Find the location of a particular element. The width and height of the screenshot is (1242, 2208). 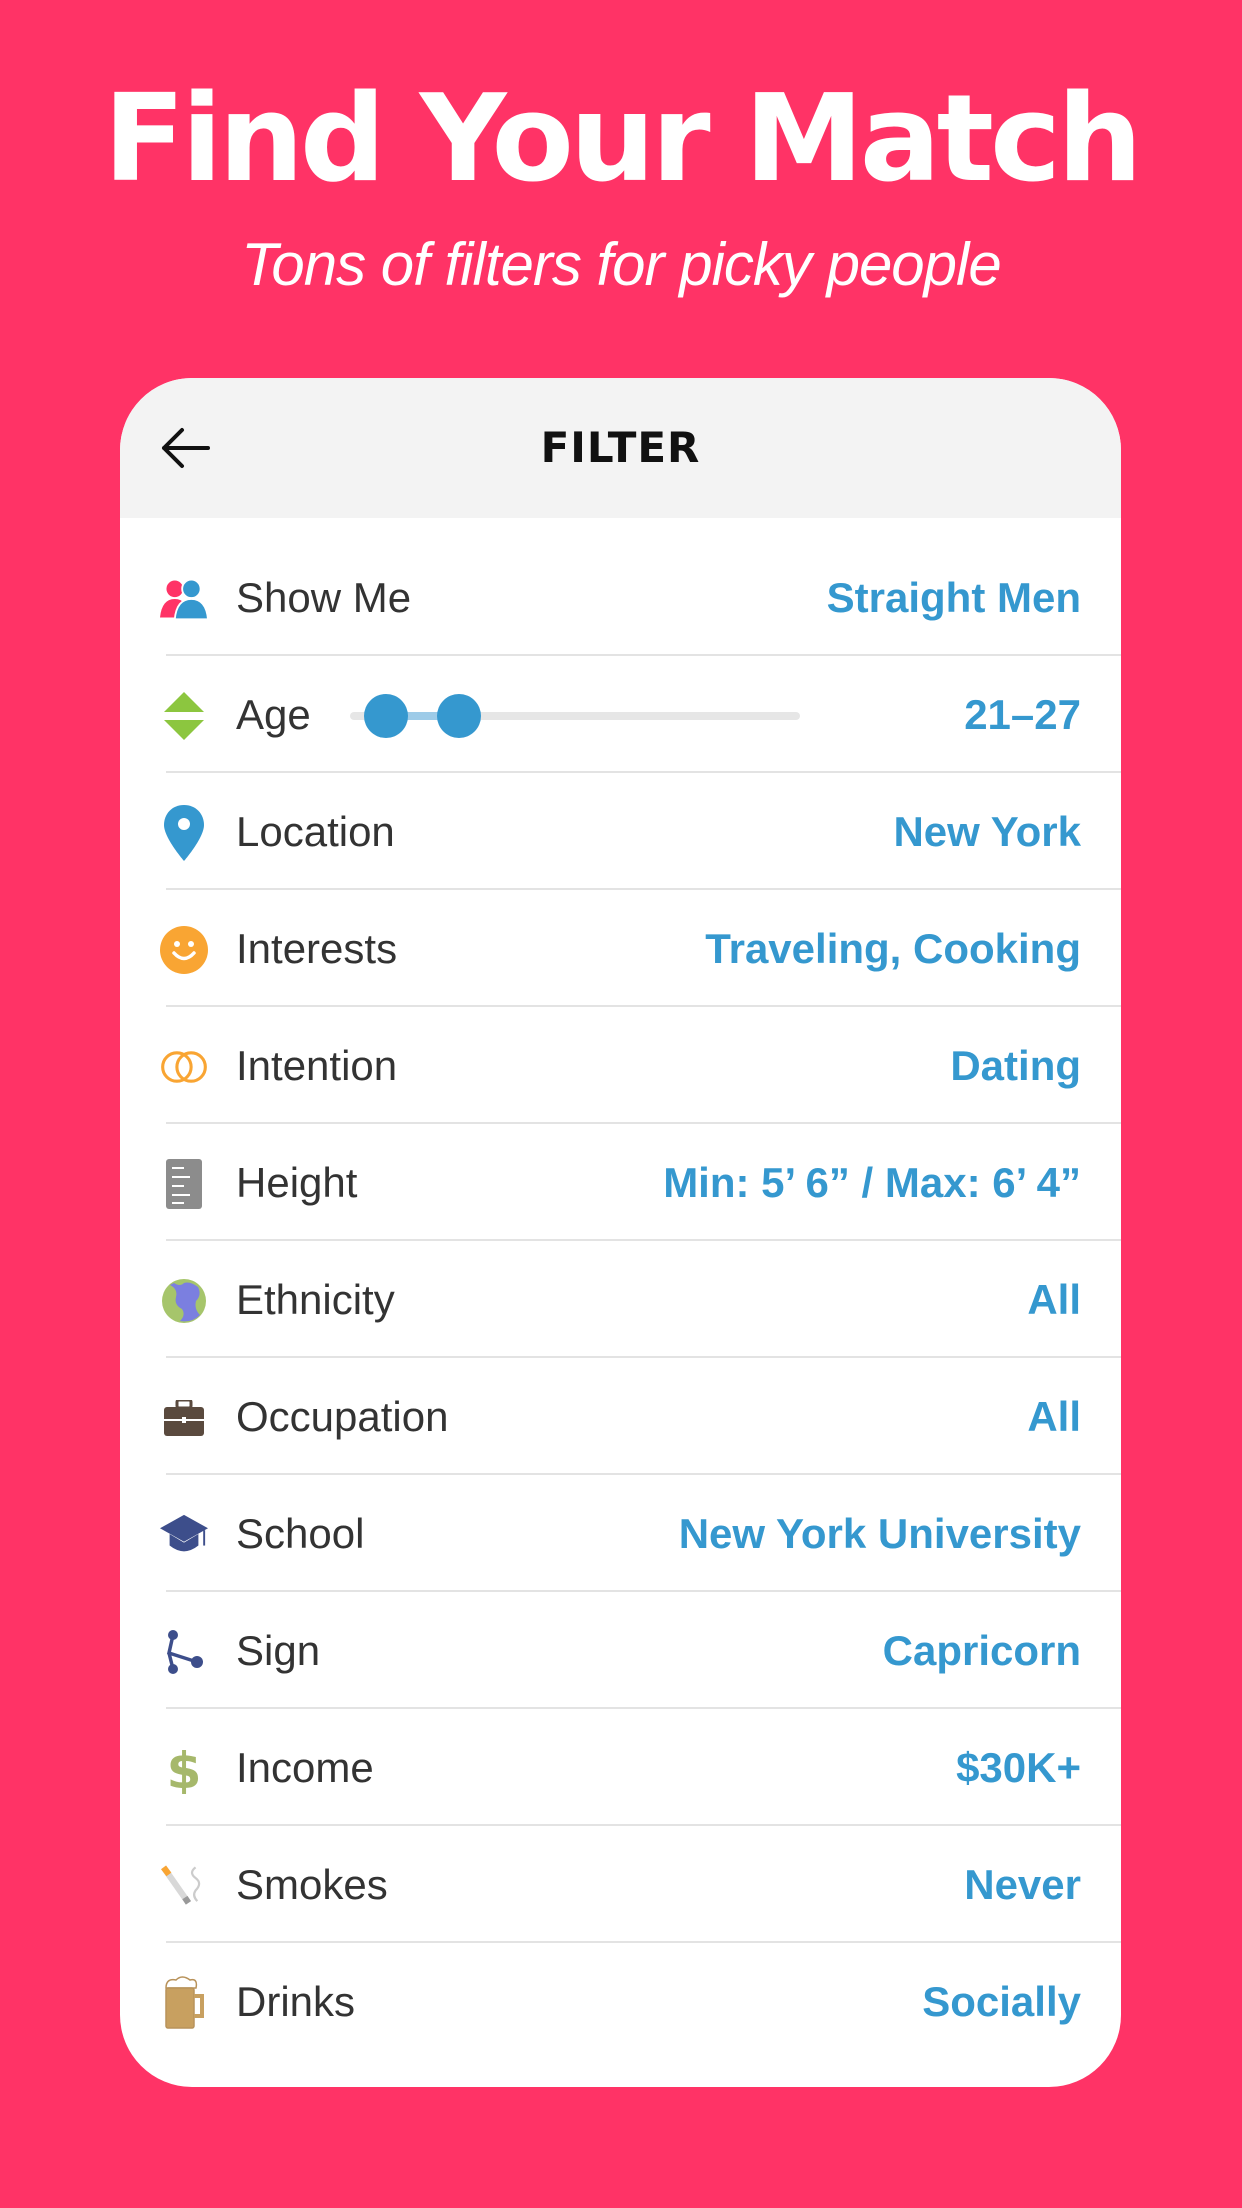

filter-label: Height is located at coordinates (297, 1182).